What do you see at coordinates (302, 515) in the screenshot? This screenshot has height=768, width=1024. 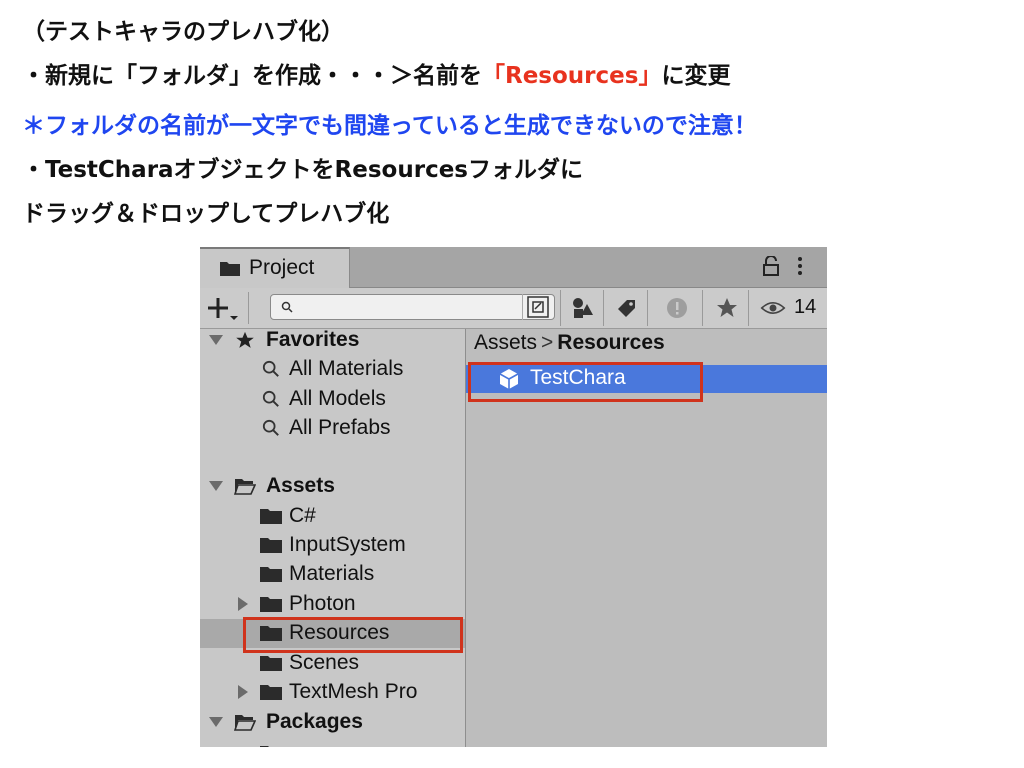 I see `tree-item-label: C#` at bounding box center [302, 515].